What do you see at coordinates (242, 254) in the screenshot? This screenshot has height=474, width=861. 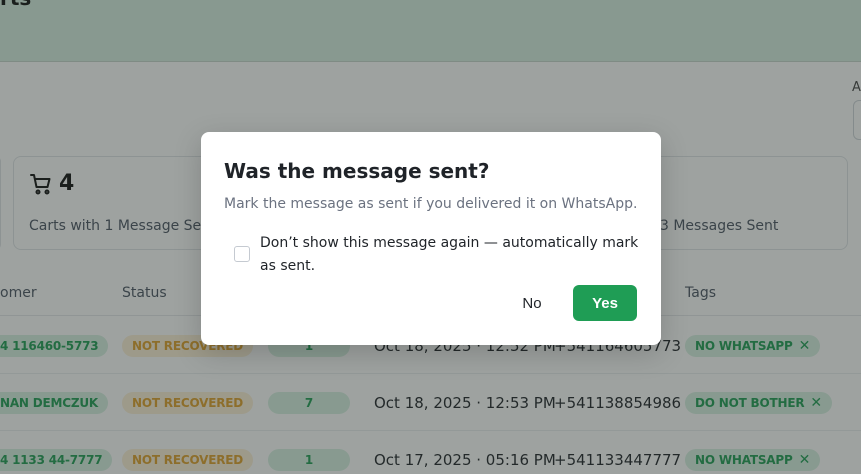 I see `dont-show-again-checkbox` at bounding box center [242, 254].